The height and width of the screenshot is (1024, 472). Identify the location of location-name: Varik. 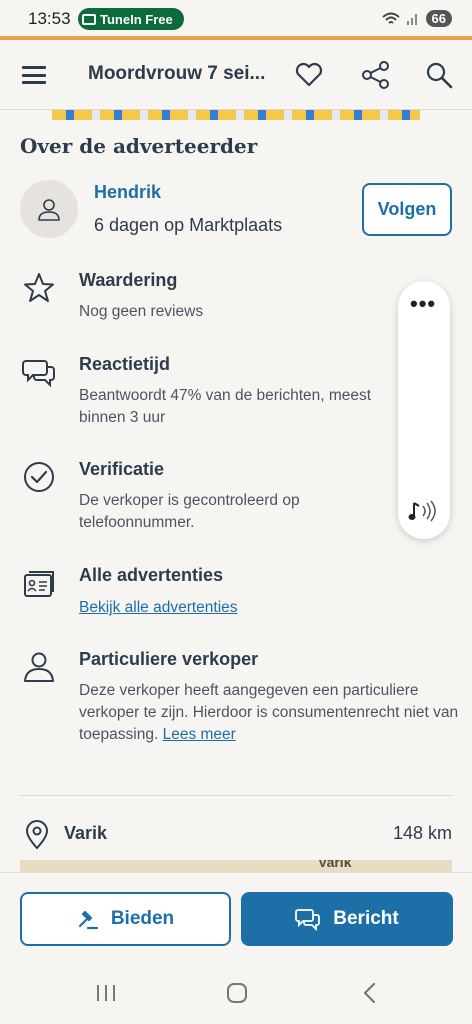
(86, 833).